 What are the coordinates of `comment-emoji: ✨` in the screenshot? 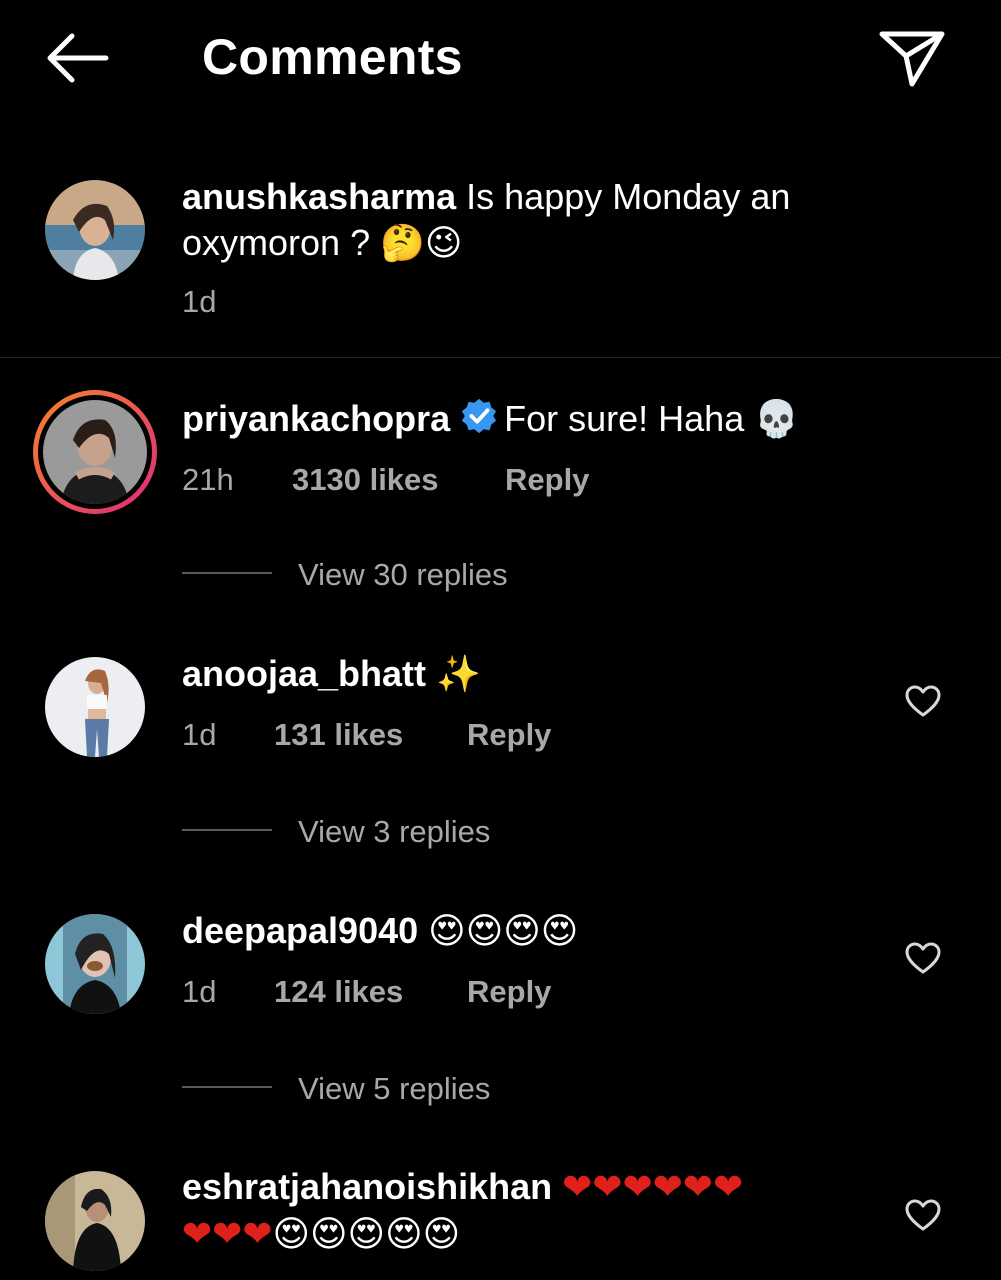 It's located at (458, 674).